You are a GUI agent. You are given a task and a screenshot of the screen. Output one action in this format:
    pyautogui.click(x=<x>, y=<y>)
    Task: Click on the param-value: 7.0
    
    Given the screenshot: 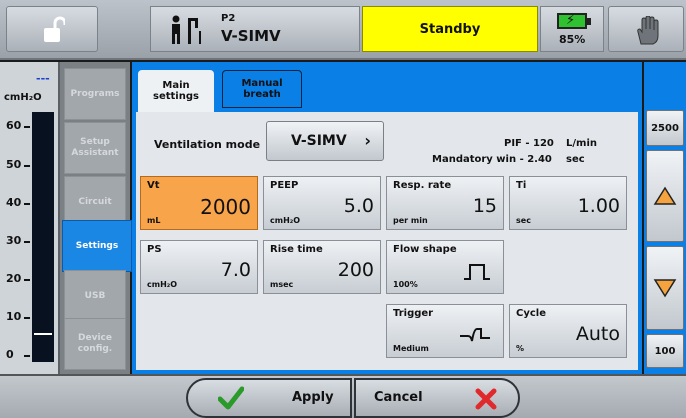 What is the action you would take?
    pyautogui.click(x=235, y=270)
    